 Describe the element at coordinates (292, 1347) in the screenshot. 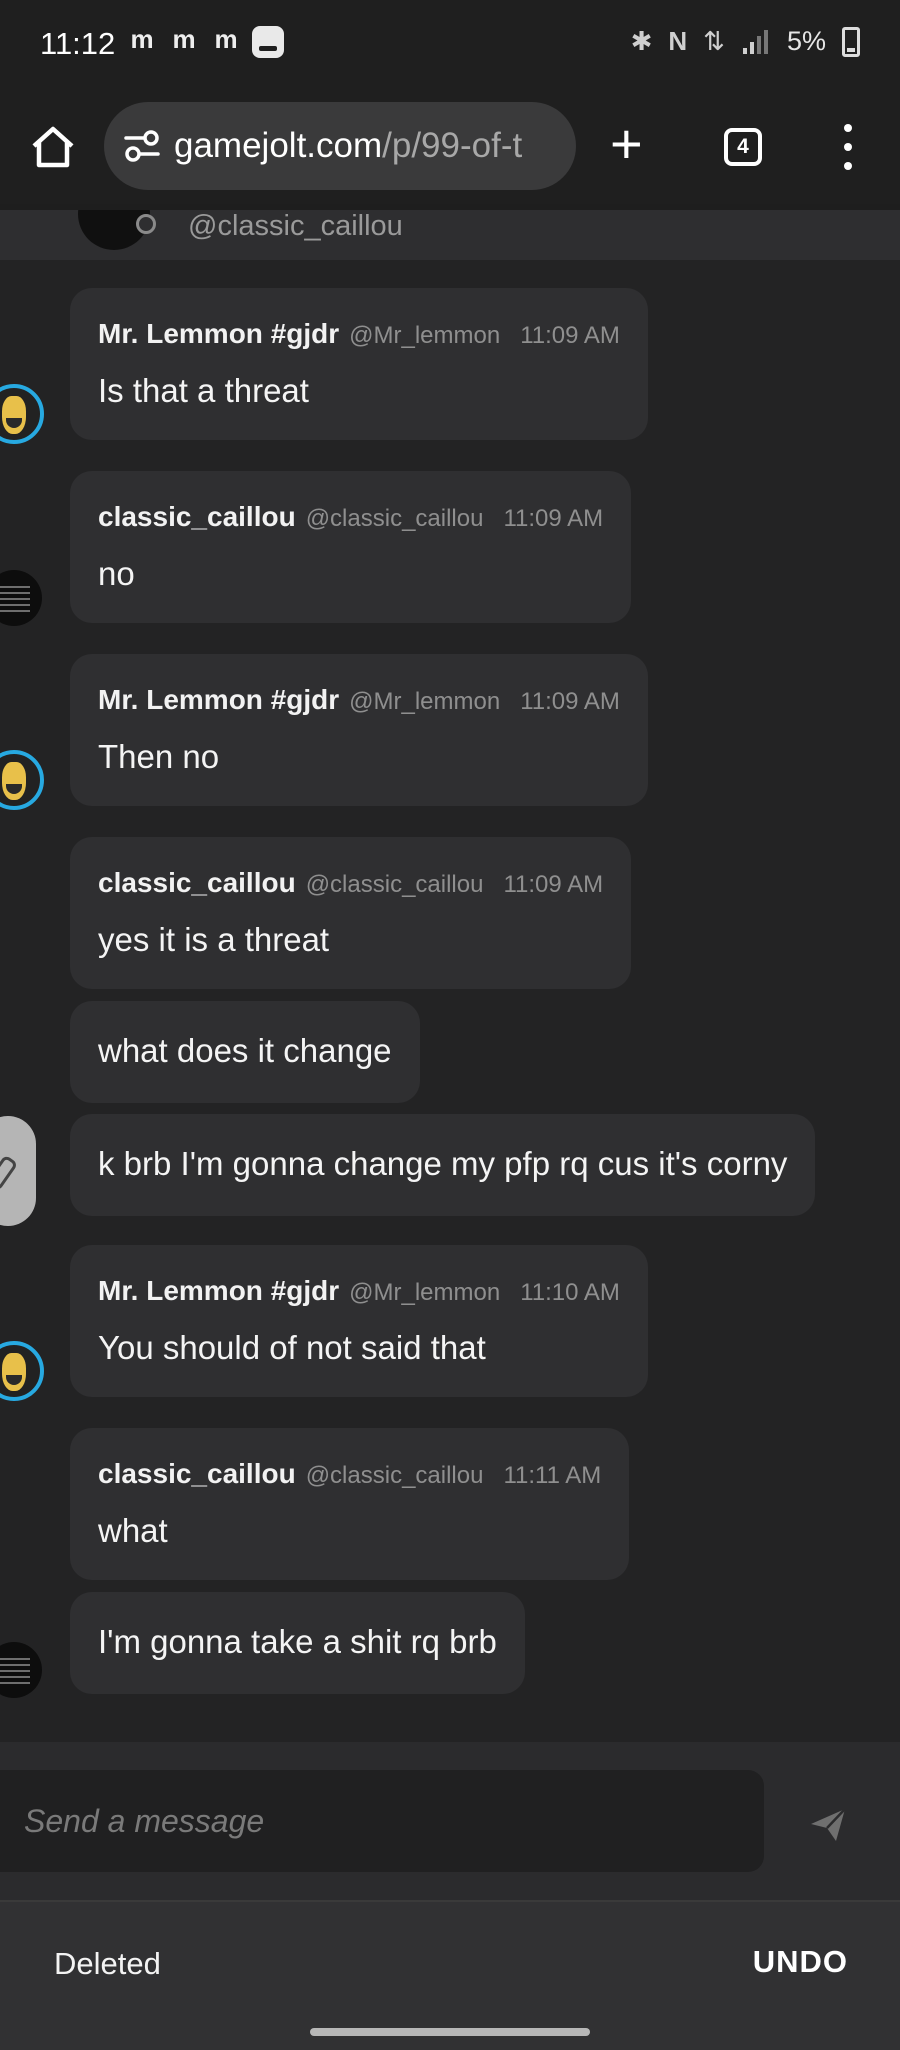

I see `message-text: You should of not said that` at that location.